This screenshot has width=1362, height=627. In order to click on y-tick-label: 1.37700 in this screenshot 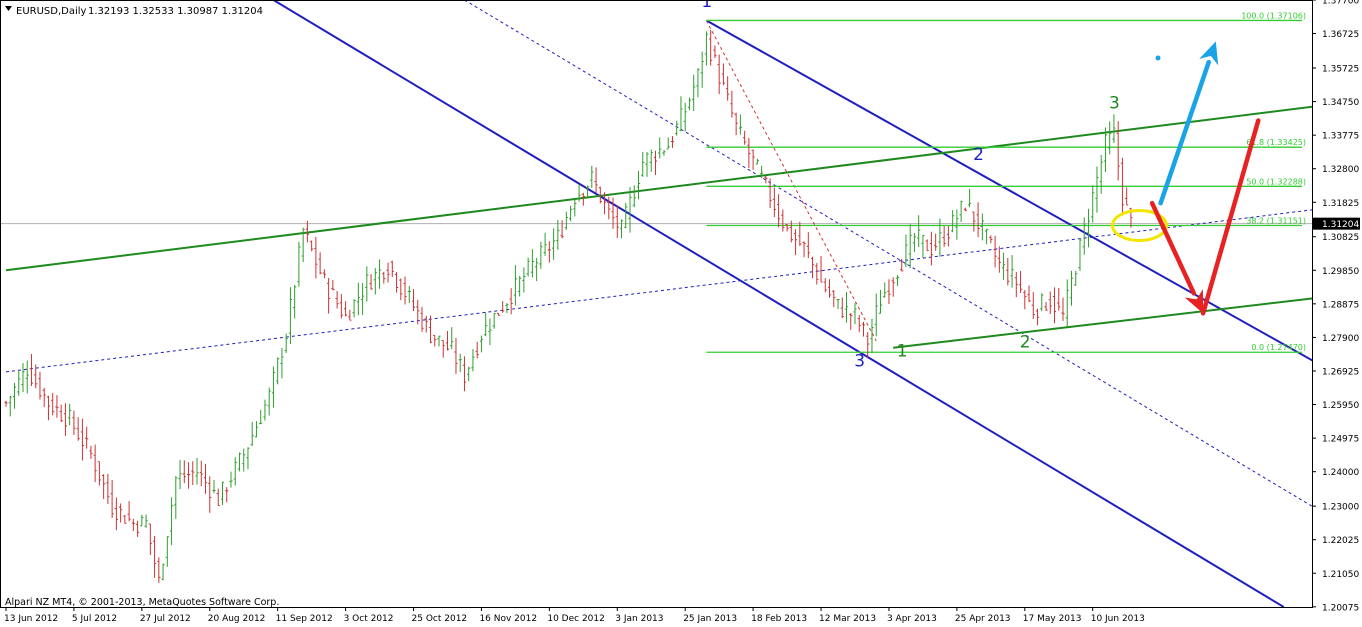, I will do `click(1340, 3)`.